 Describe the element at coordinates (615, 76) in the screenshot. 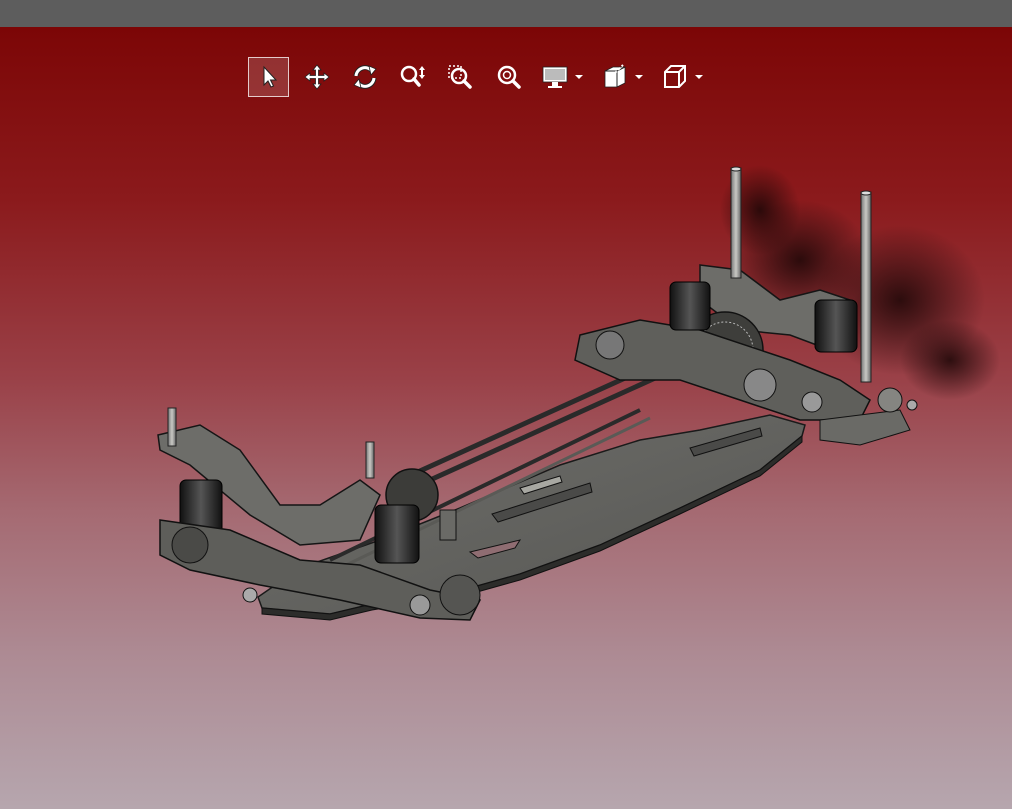

I see `section-view-icon` at that location.